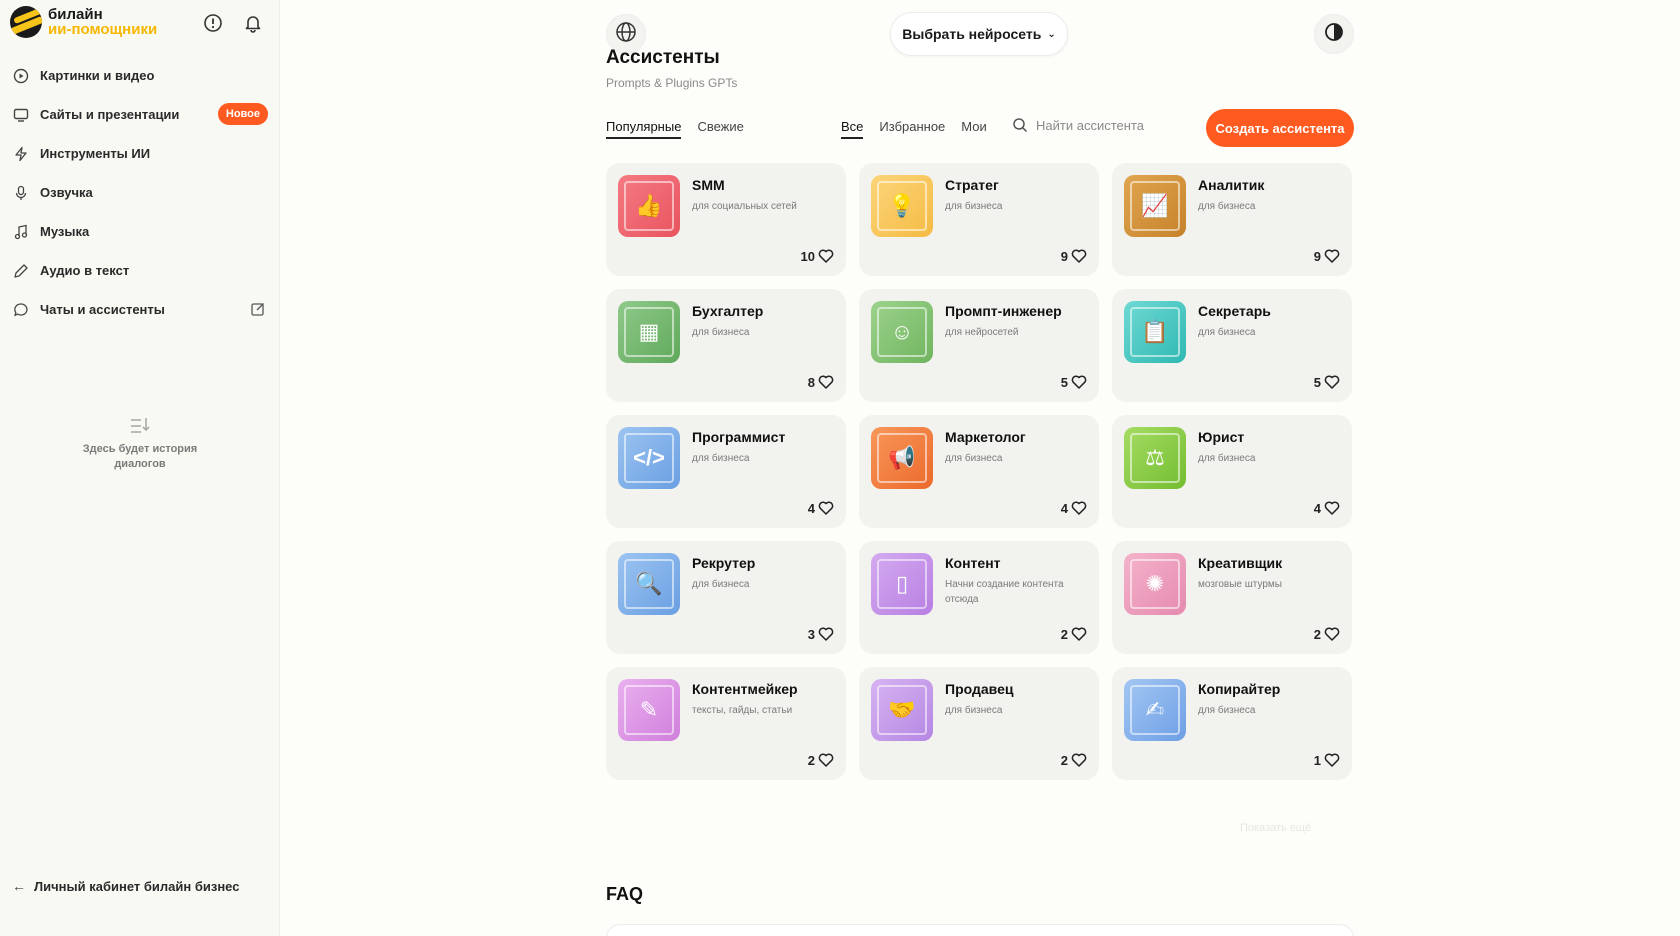 The width and height of the screenshot is (1680, 936). Describe the element at coordinates (1317, 382) in the screenshot. I see `like-count: 5` at that location.